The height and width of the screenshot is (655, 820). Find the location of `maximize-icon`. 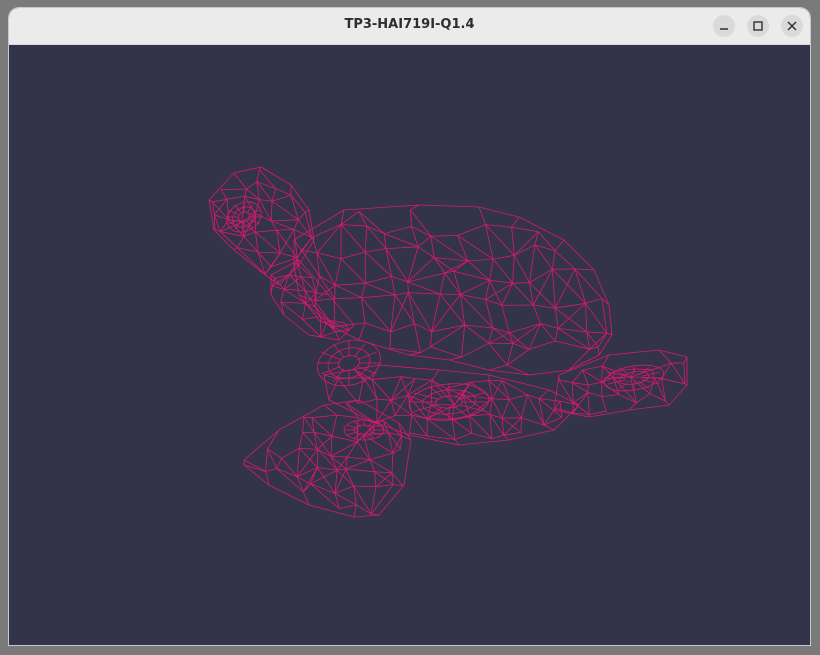

maximize-icon is located at coordinates (758, 26).